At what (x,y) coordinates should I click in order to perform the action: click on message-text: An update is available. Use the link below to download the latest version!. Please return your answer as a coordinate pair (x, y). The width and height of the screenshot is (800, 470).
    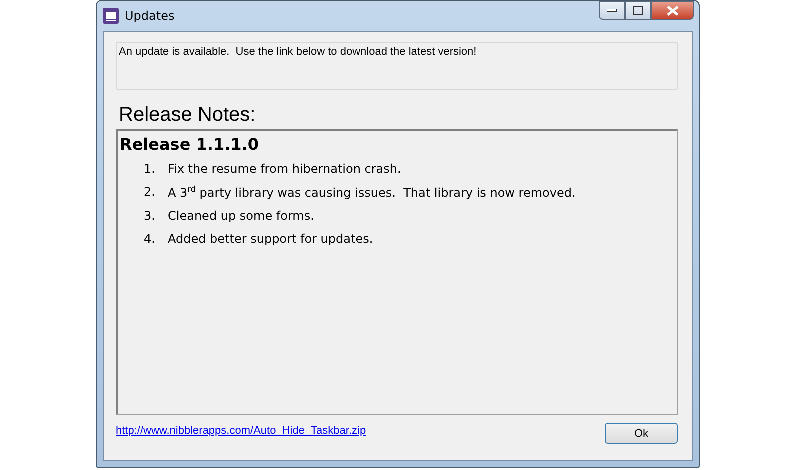
    Looking at the image, I should click on (397, 66).